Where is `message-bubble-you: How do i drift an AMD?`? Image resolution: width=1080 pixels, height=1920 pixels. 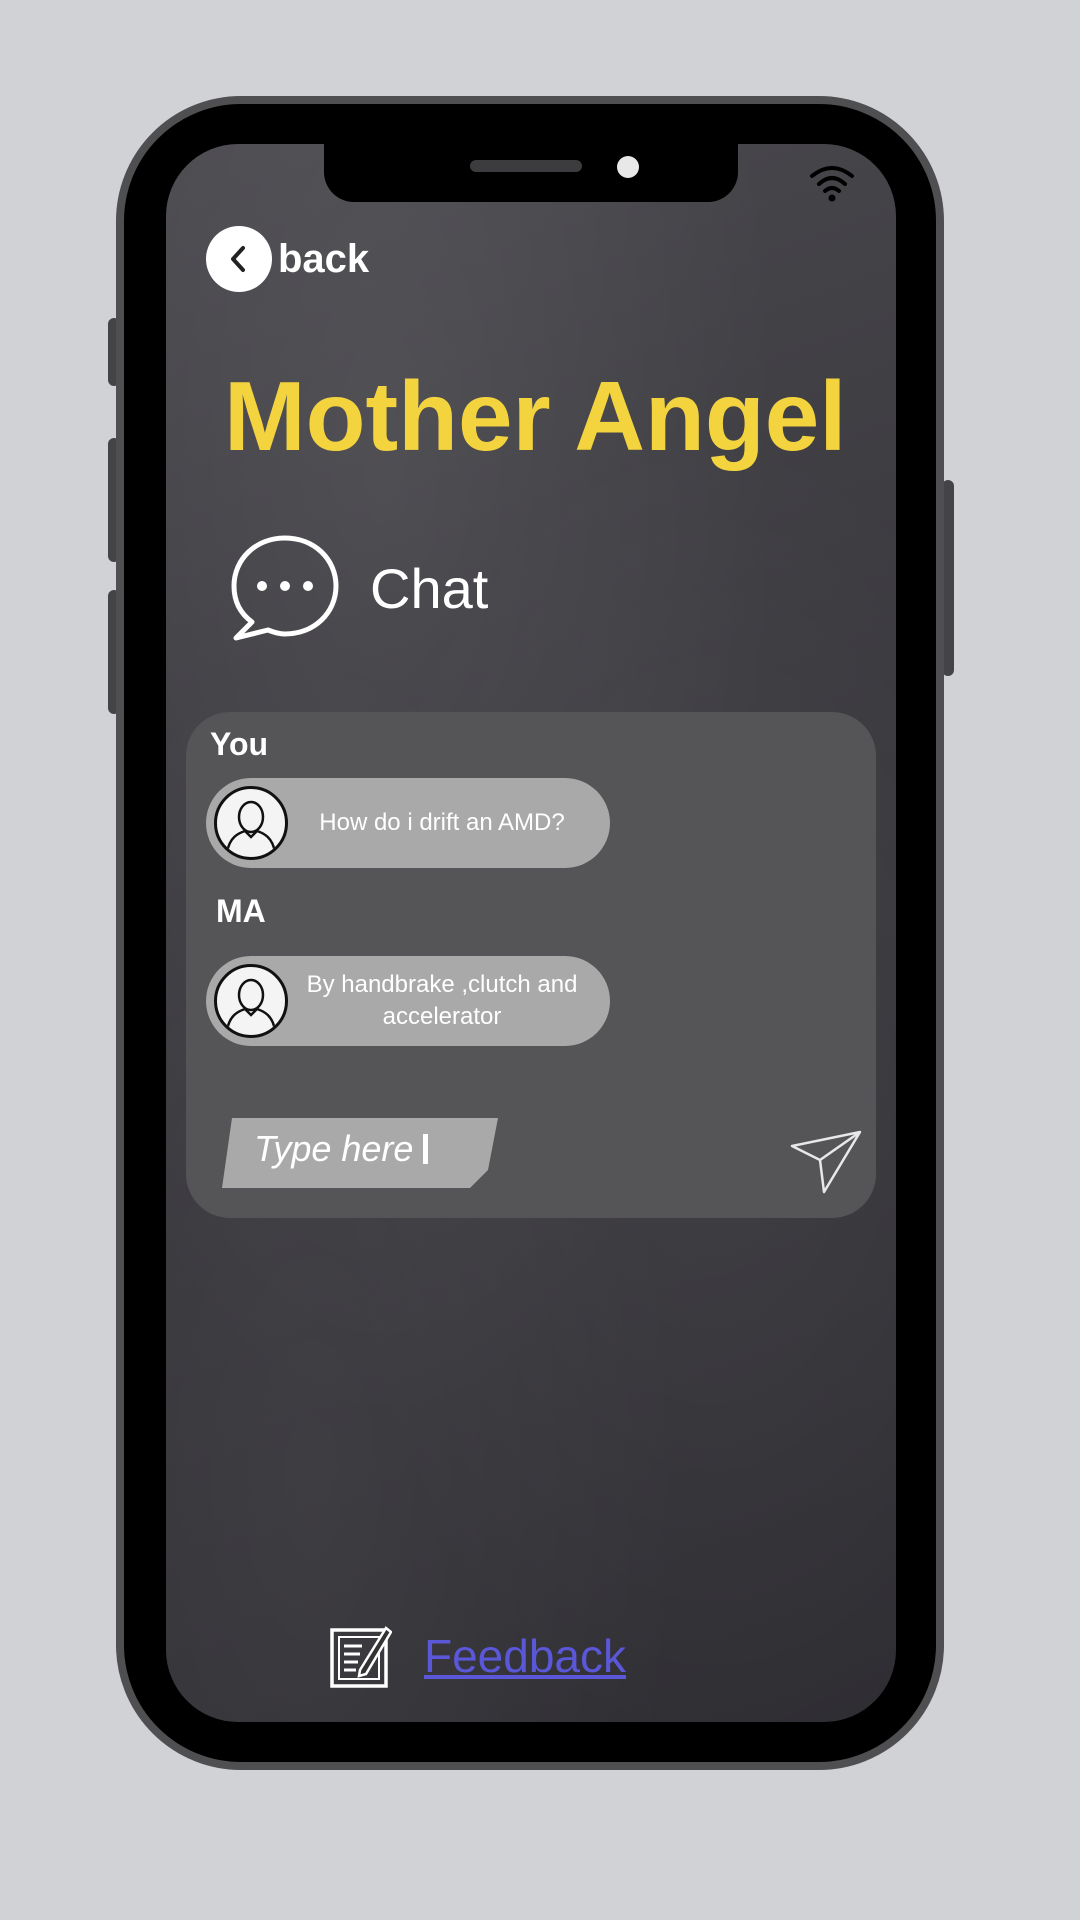
message-bubble-you: How do i drift an AMD? is located at coordinates (408, 823).